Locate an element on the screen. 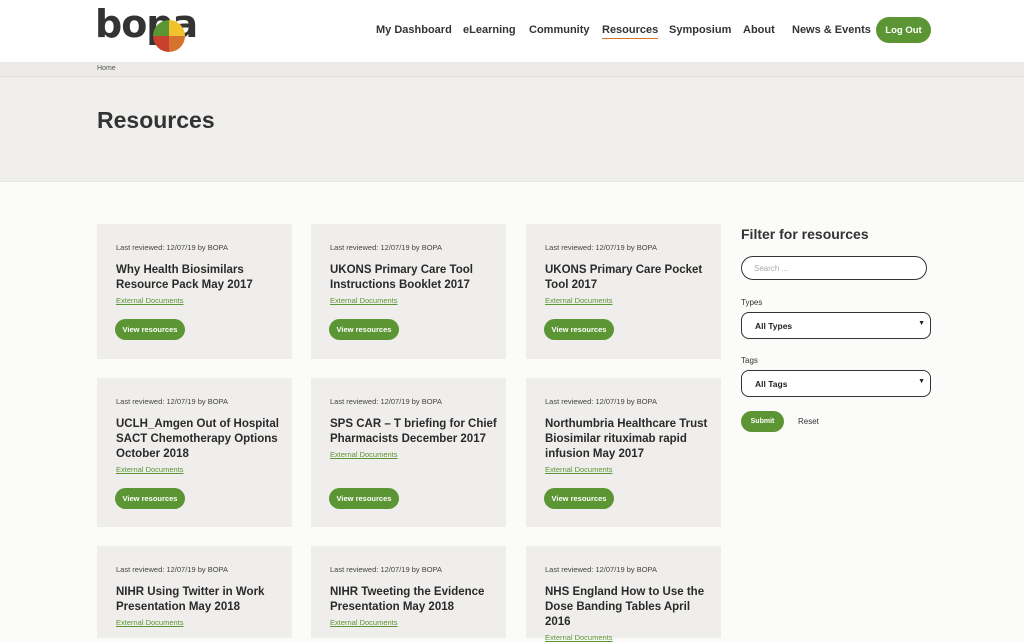 Image resolution: width=1024 pixels, height=643 pixels. nav-news-events: News & Events is located at coordinates (831, 30).